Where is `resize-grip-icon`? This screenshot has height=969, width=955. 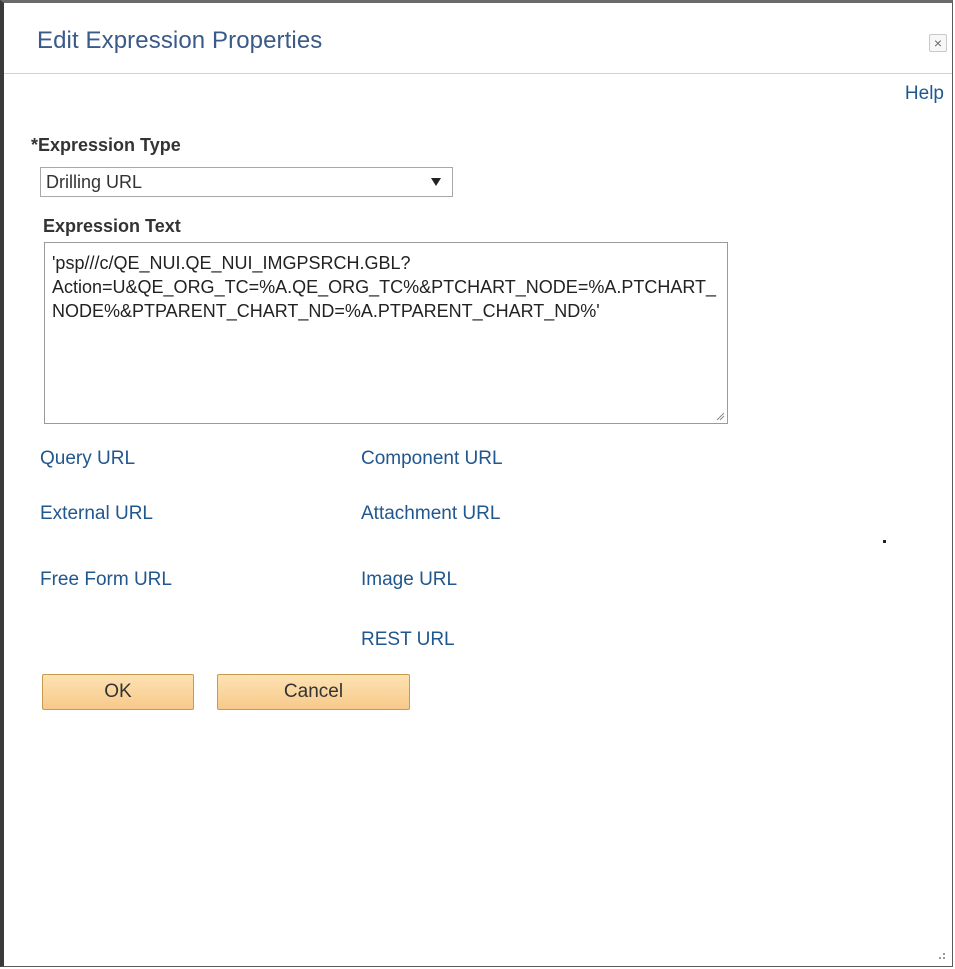 resize-grip-icon is located at coordinates (720, 416).